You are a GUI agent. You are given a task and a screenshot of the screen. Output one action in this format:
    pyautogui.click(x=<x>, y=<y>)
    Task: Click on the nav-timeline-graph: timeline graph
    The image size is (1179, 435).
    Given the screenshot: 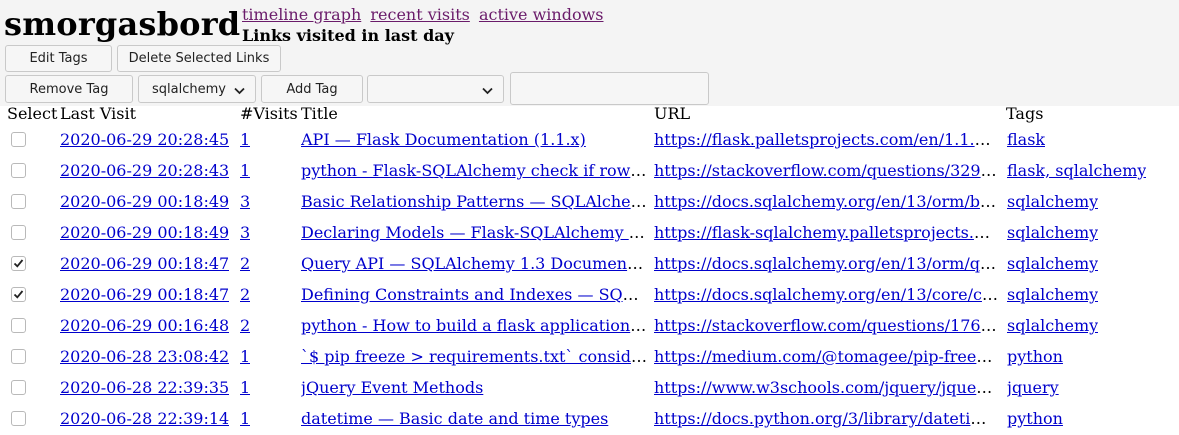 What is the action you would take?
    pyautogui.click(x=301, y=14)
    